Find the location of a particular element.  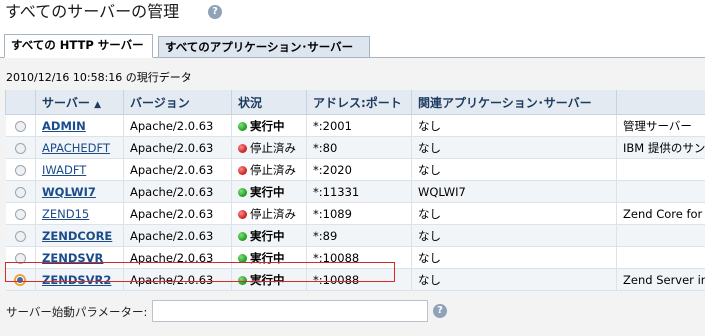

tab-all-application-servers: すべてのアプリケーション･サーバー is located at coordinates (264, 46).